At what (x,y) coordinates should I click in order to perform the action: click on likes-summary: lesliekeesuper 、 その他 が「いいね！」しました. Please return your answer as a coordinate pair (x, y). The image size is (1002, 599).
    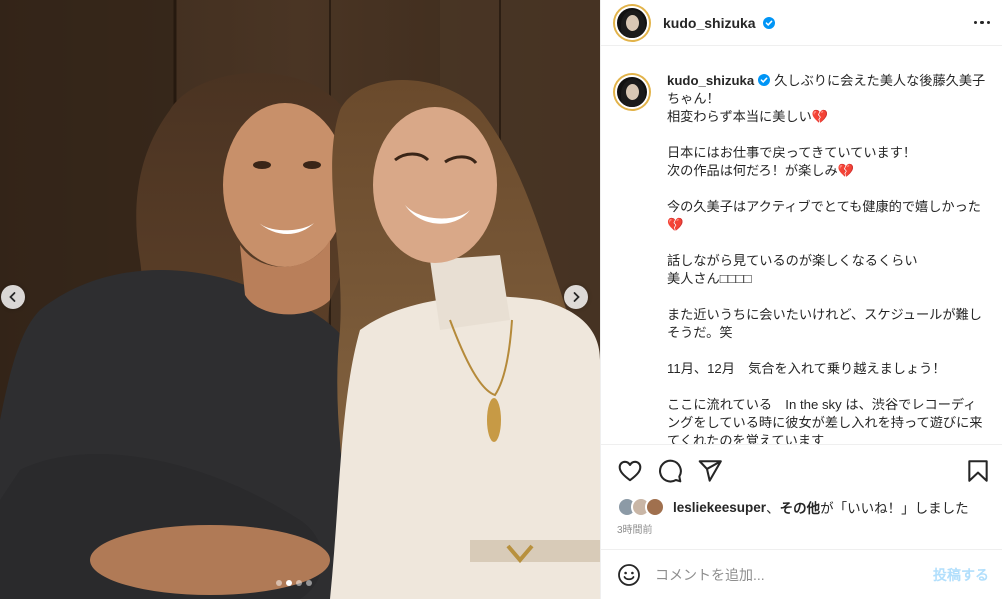
    Looking at the image, I should click on (804, 507).